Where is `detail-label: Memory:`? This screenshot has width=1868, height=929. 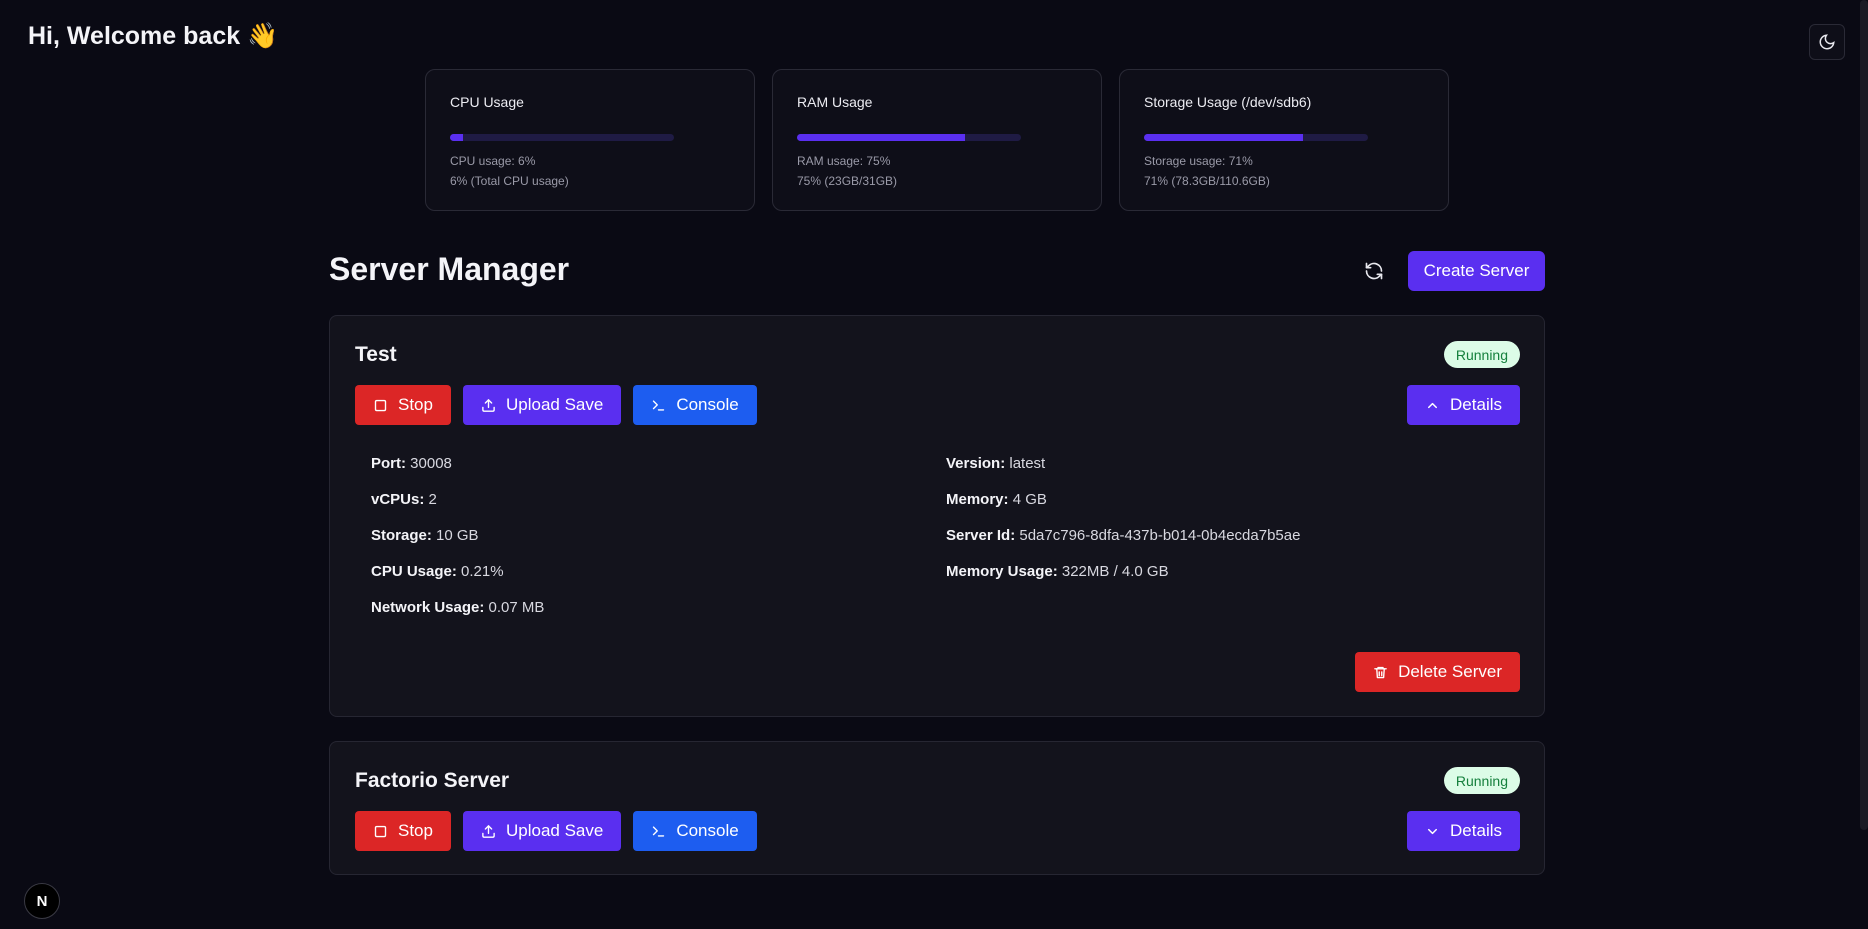
detail-label: Memory: is located at coordinates (977, 499).